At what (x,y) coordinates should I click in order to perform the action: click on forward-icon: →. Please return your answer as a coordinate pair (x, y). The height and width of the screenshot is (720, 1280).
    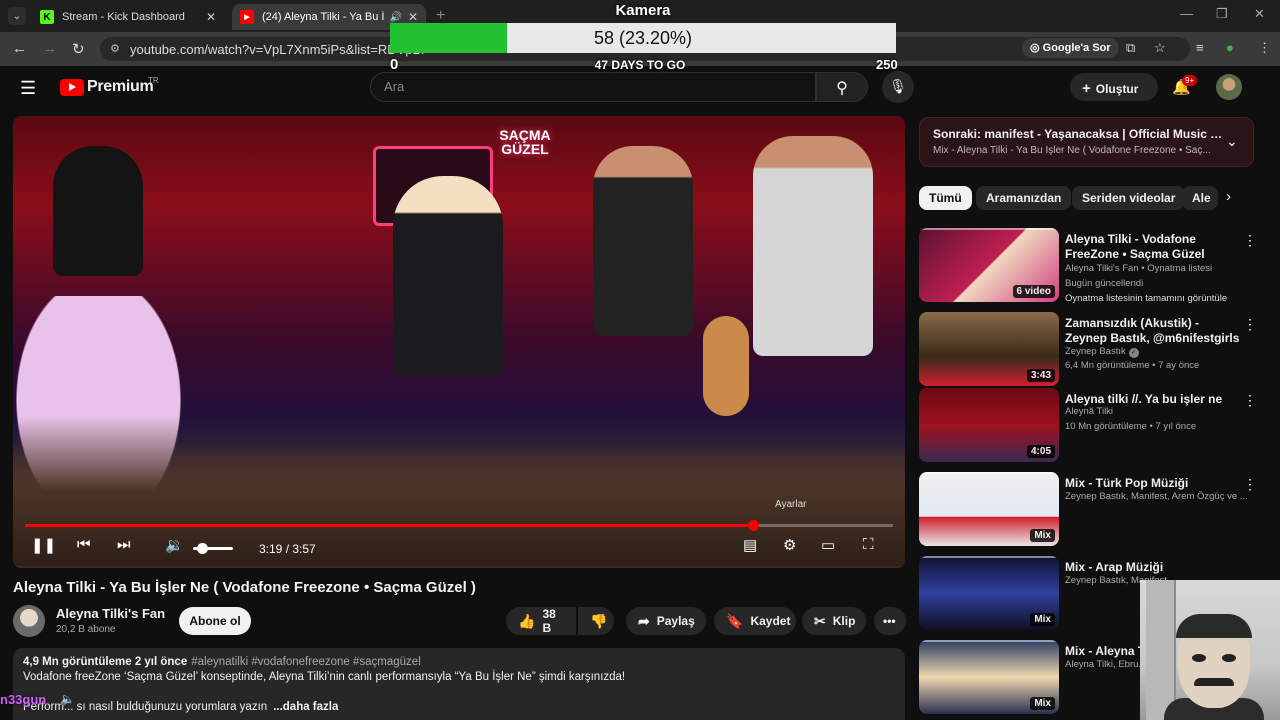
    Looking at the image, I should click on (49, 48).